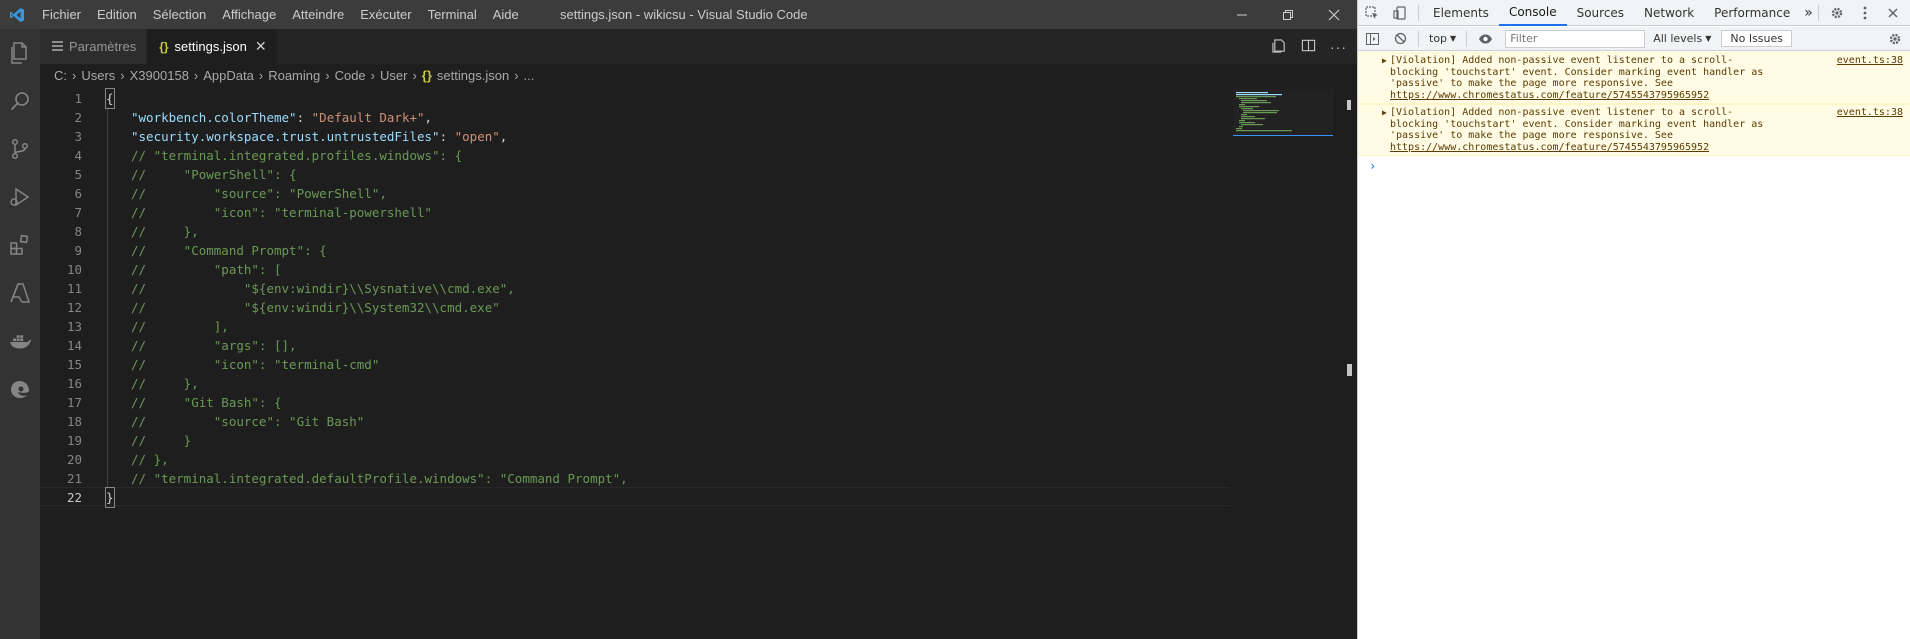  I want to click on code-line: 17 // "Git Bash": {, so click(635, 402).